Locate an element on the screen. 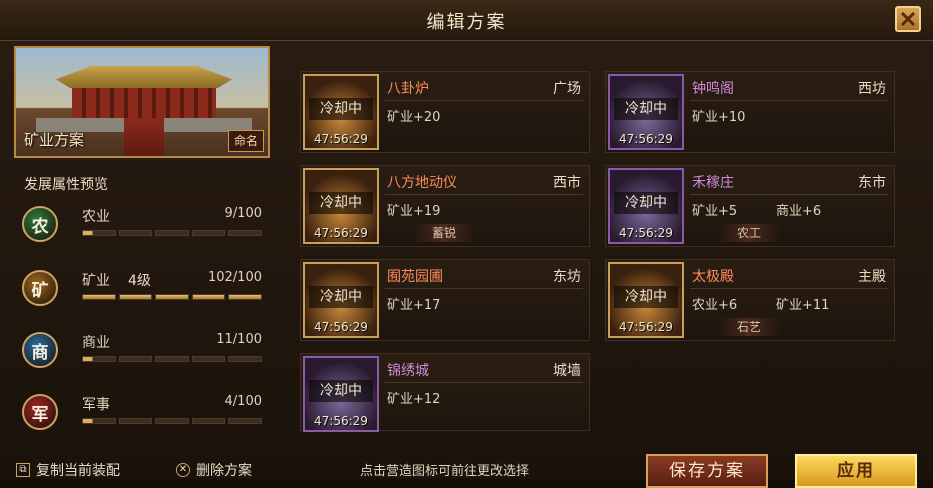 The height and width of the screenshot is (488, 933). attribute-name: 农业 is located at coordinates (96, 217).